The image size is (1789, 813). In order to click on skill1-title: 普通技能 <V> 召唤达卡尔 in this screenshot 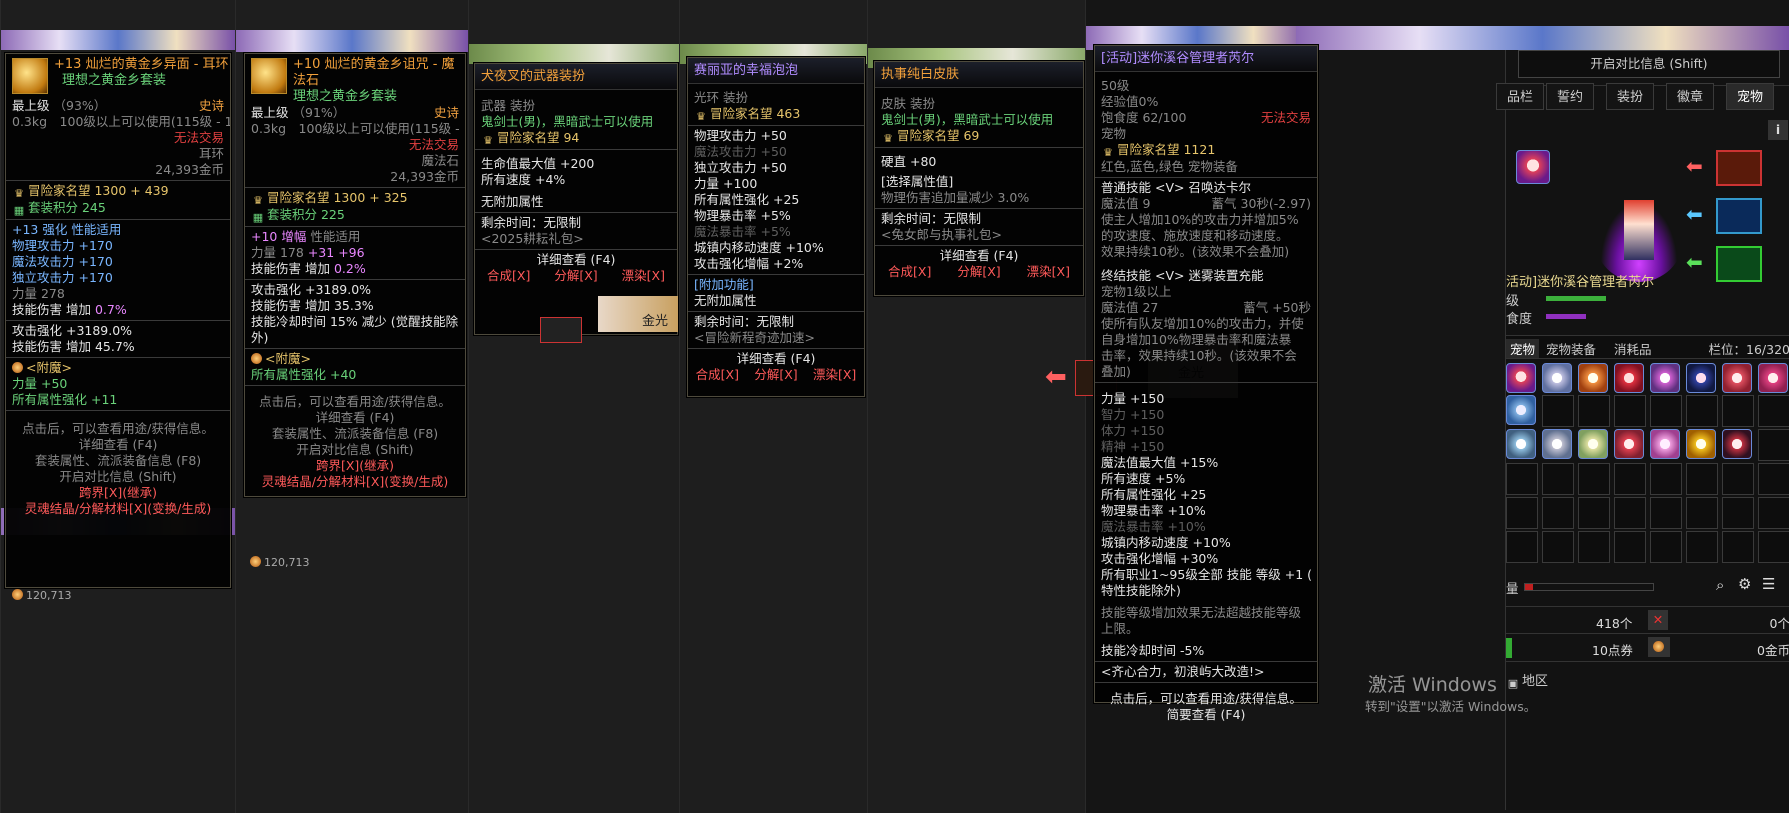, I will do `click(1176, 187)`.